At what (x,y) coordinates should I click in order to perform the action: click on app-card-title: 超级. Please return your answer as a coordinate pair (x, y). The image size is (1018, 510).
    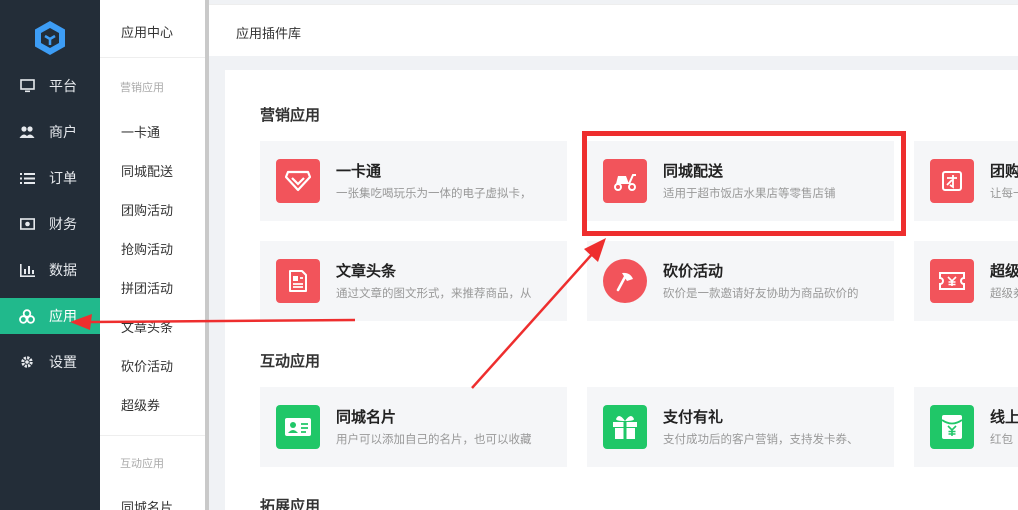
    Looking at the image, I should click on (1004, 271).